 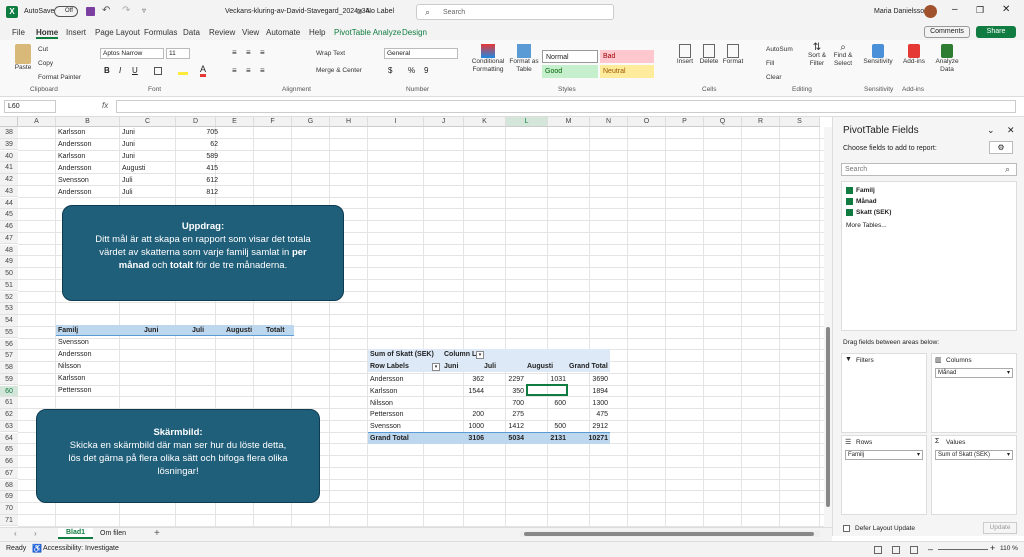 What do you see at coordinates (947, 32) in the screenshot?
I see `comments-button: Comments` at bounding box center [947, 32].